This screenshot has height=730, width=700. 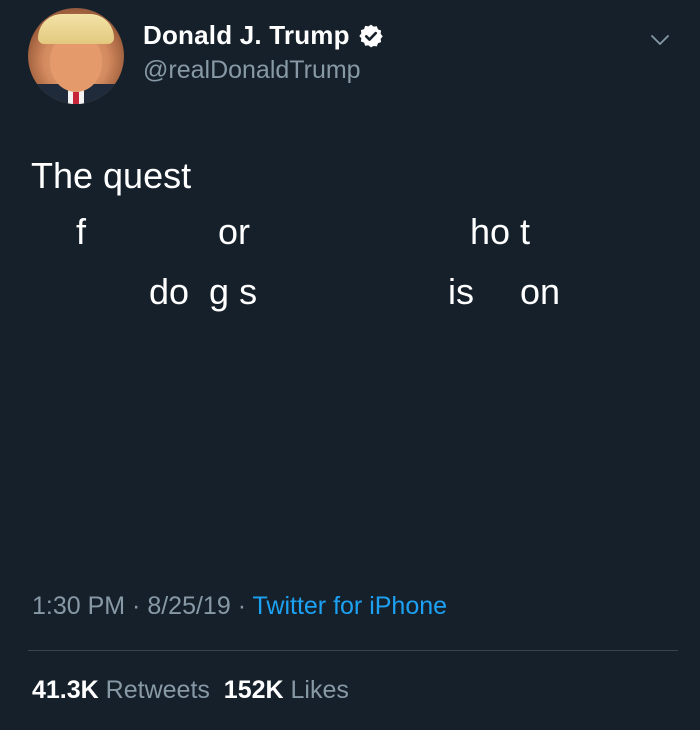 What do you see at coordinates (370, 35) in the screenshot?
I see `verified-badge-icon` at bounding box center [370, 35].